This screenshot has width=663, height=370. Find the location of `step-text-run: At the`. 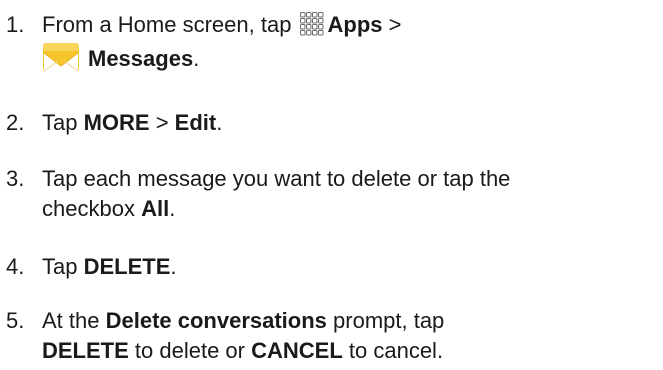

step-text-run: At the is located at coordinates (74, 320).